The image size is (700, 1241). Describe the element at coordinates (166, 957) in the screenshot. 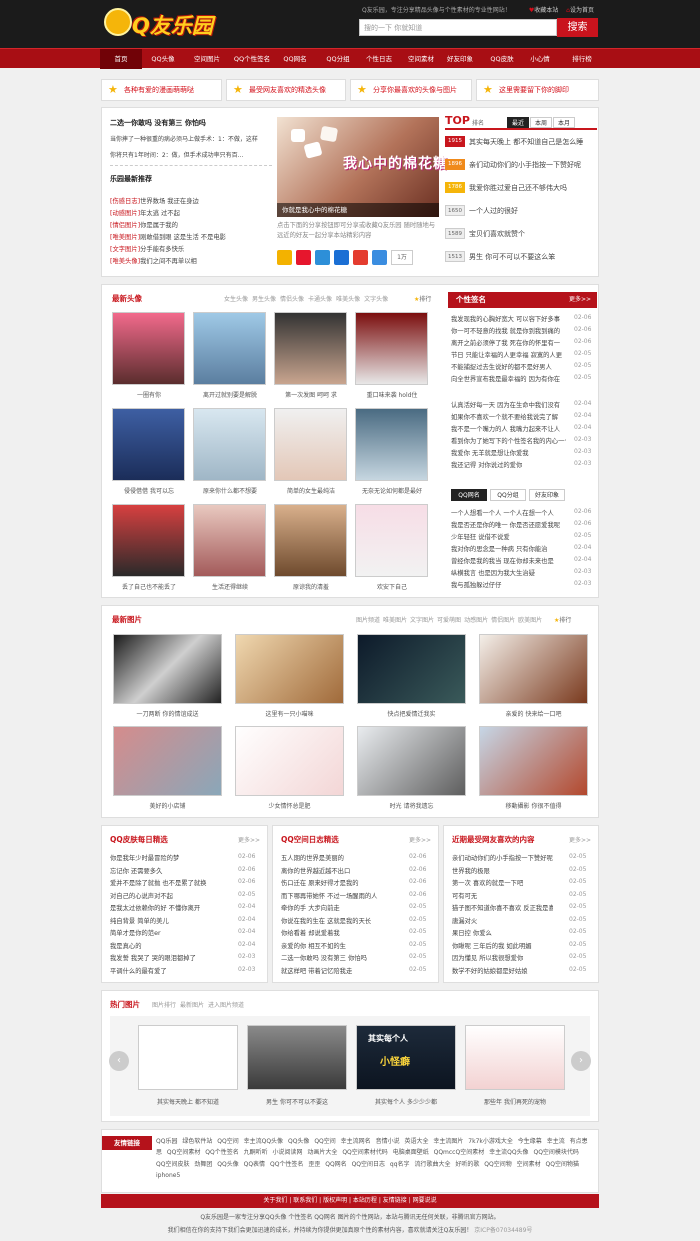

I see `skins-item: 我发誓 我哭了 哭的眼泪都掉了` at that location.